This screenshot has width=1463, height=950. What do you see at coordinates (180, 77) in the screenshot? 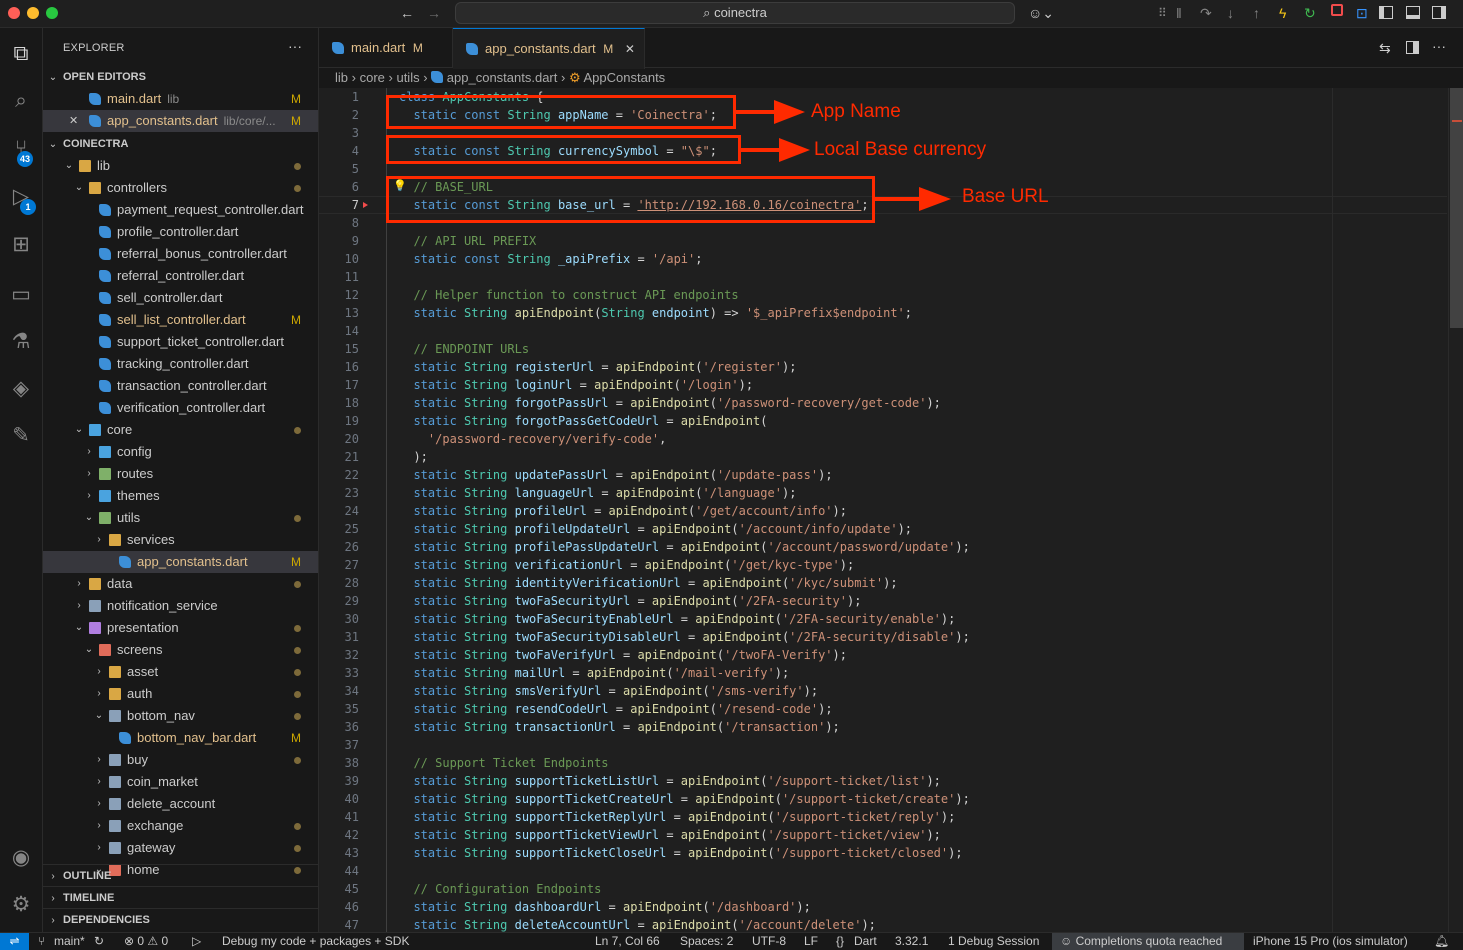
I see `open-editors-section: ⌄ OPEN EDITORS` at bounding box center [180, 77].